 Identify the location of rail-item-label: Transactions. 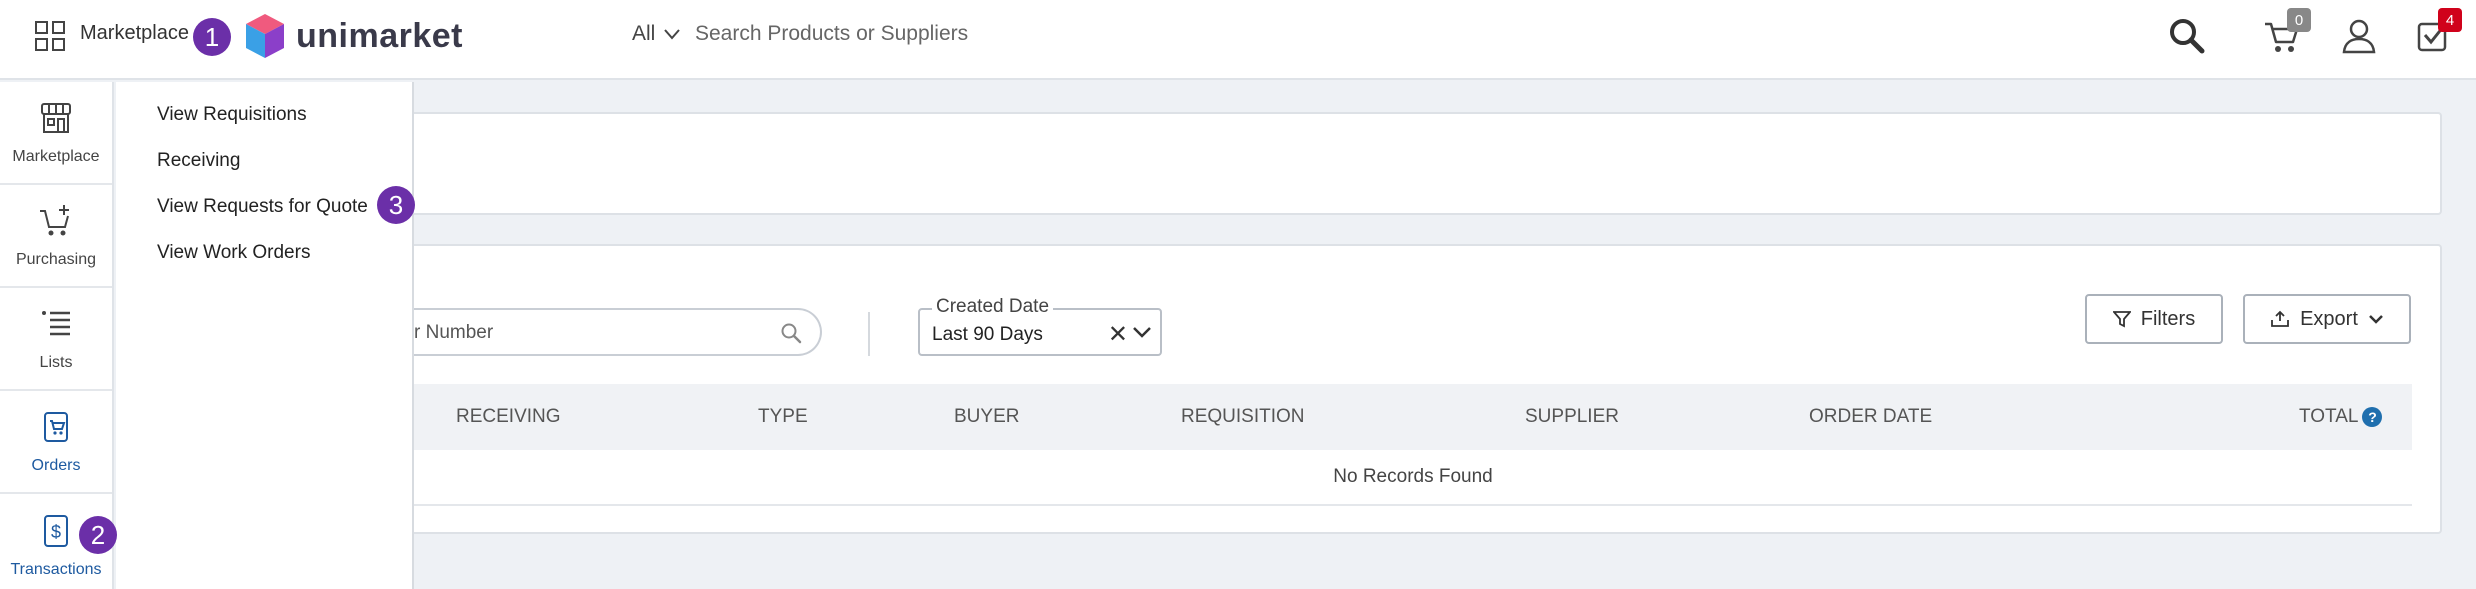
(56, 569).